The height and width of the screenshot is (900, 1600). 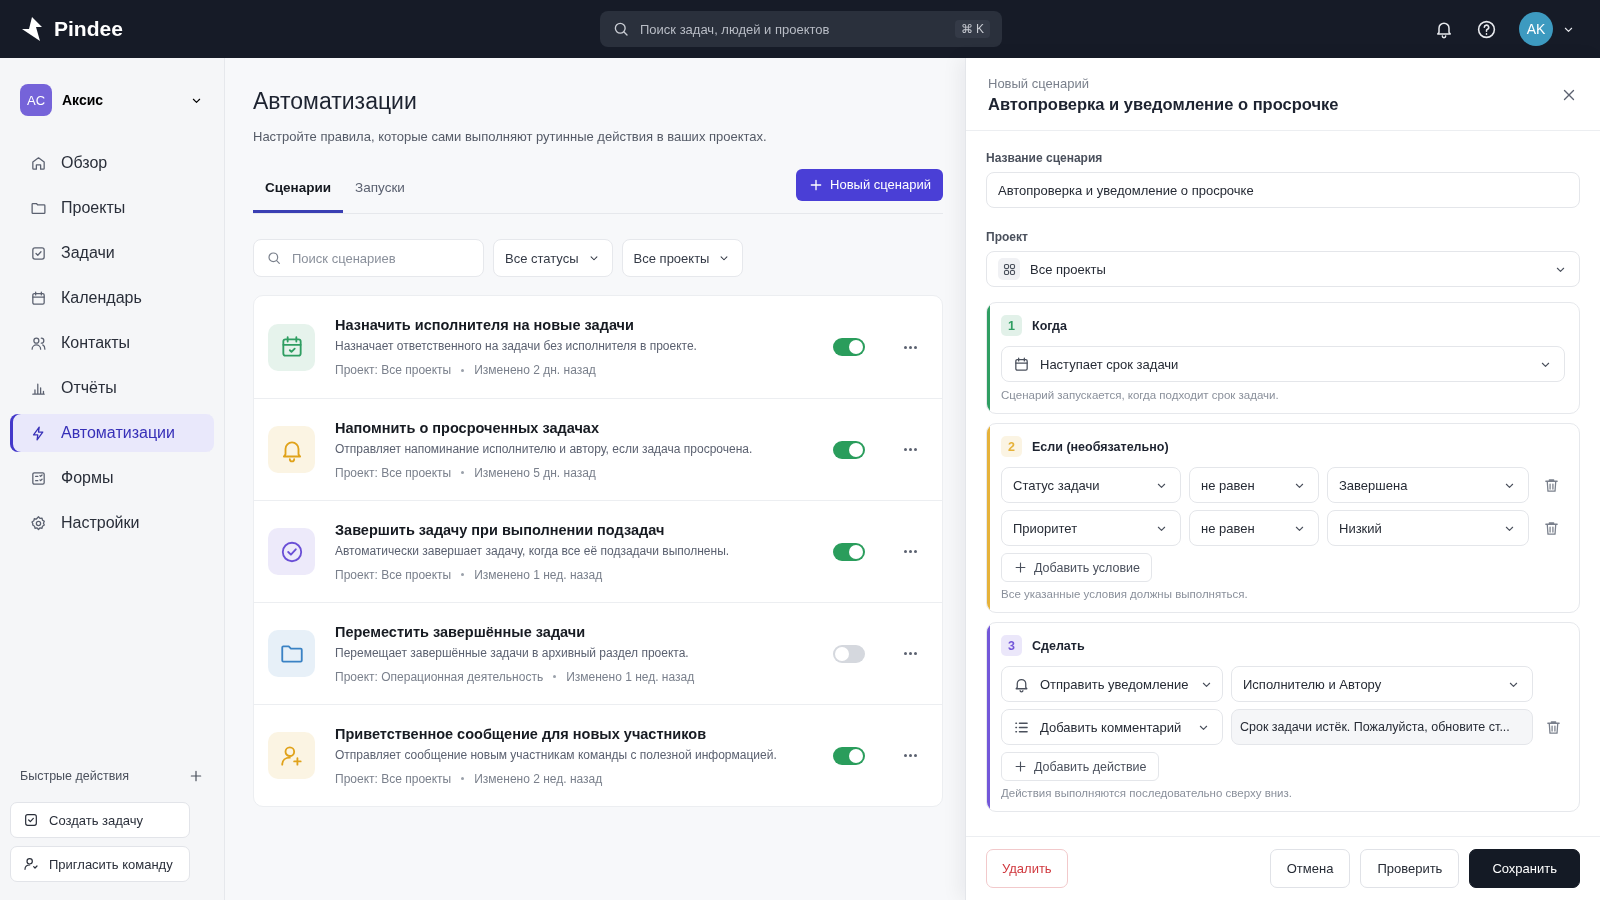 I want to click on scenario-description: Автоматически завершает задачу, когда все её подзадачи выполнены., so click(x=533, y=550).